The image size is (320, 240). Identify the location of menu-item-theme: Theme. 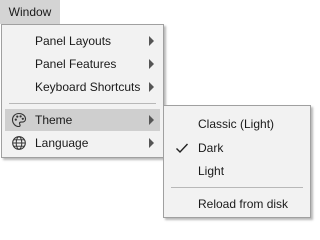
(82, 120).